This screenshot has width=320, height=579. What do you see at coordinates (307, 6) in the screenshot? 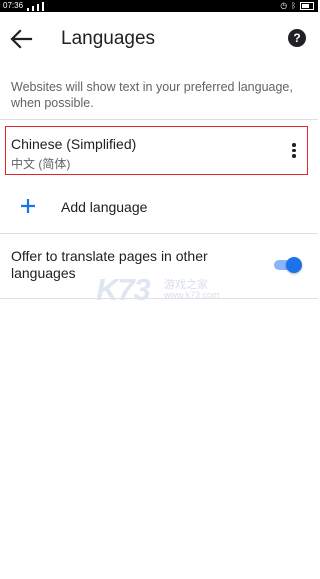
I see `battery-icon` at bounding box center [307, 6].